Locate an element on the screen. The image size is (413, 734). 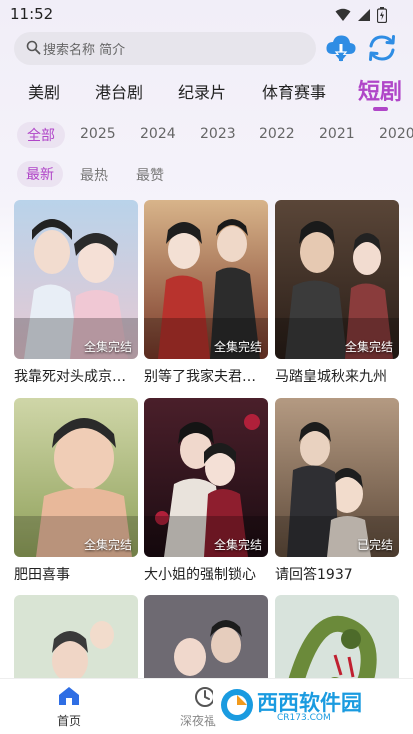
tab-short-drama: 短剧 is located at coordinates (380, 90).